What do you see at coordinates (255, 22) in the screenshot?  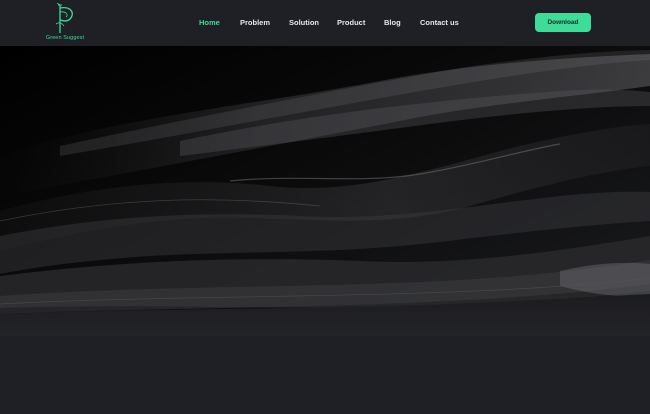 I see `nav-link-problem: Problem` at bounding box center [255, 22].